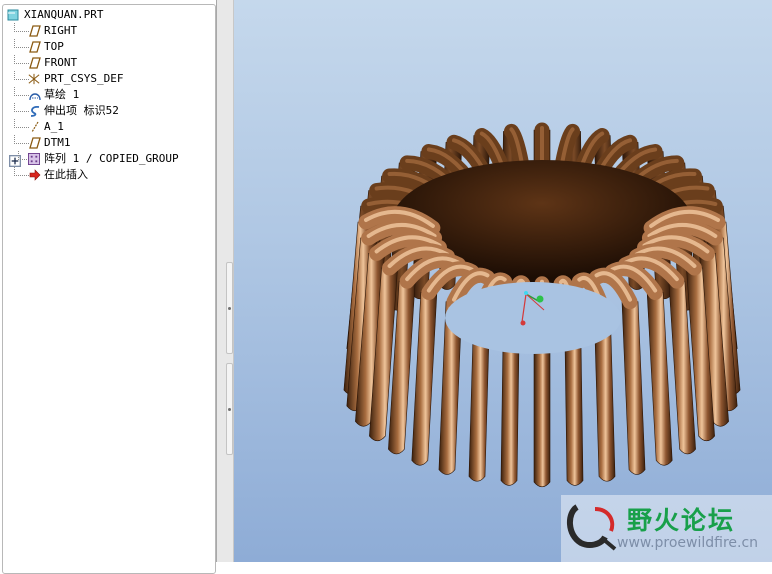 The image size is (772, 574). Describe the element at coordinates (107, 143) in the screenshot. I see `tree-item-dtm1: DTM1` at that location.